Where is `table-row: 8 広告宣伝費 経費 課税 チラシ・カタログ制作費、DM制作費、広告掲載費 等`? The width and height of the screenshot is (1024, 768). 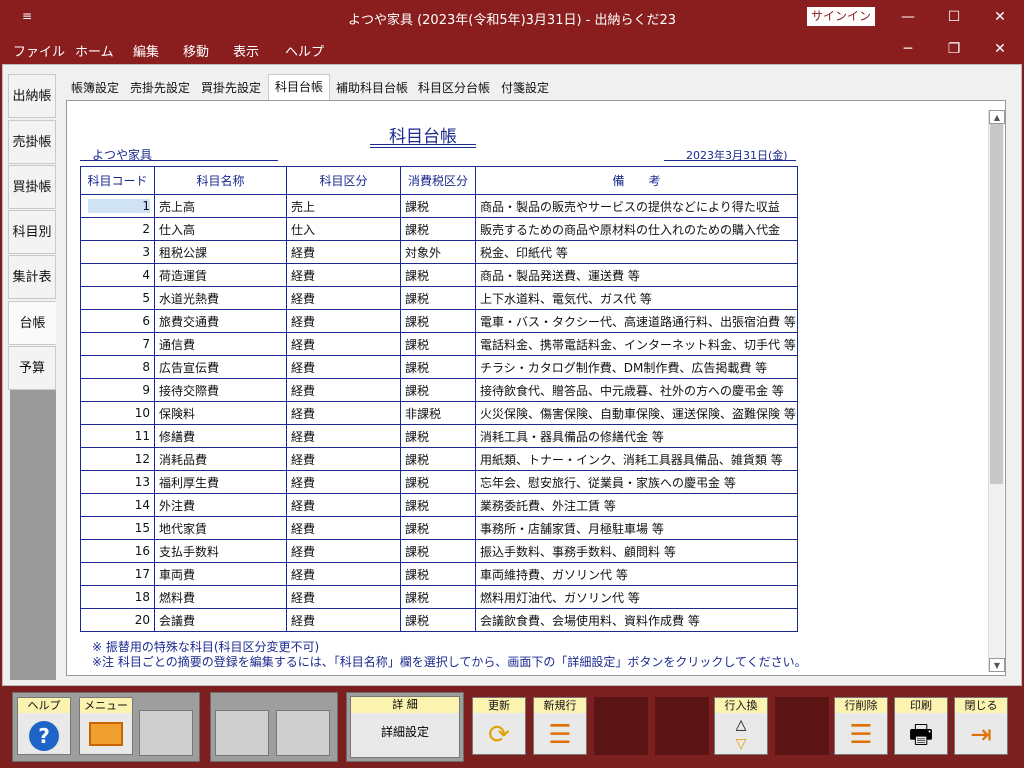 table-row: 8 広告宣伝費 経費 課税 チラシ・カタログ制作費、DM制作費、広告掲載費 等 is located at coordinates (439, 367).